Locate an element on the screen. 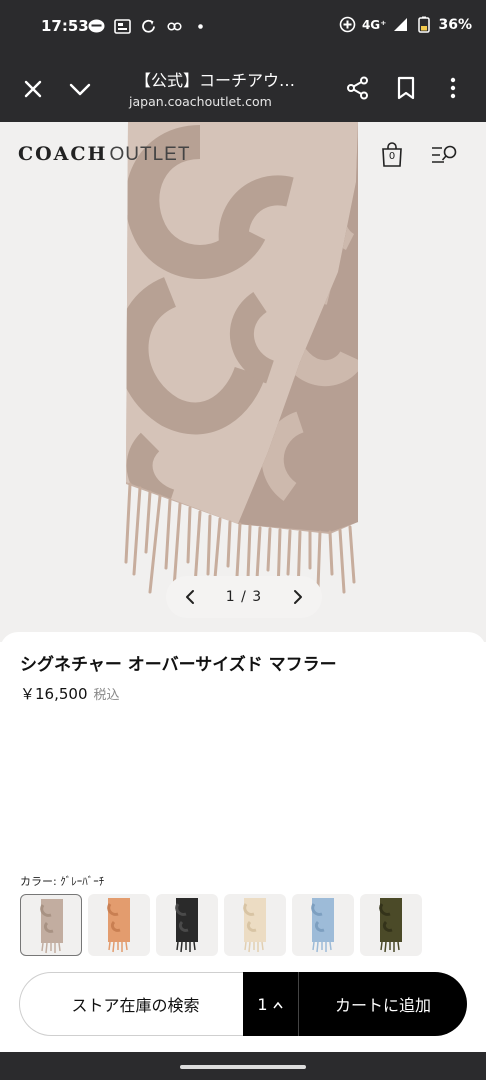  sync-icon is located at coordinates (148, 26).